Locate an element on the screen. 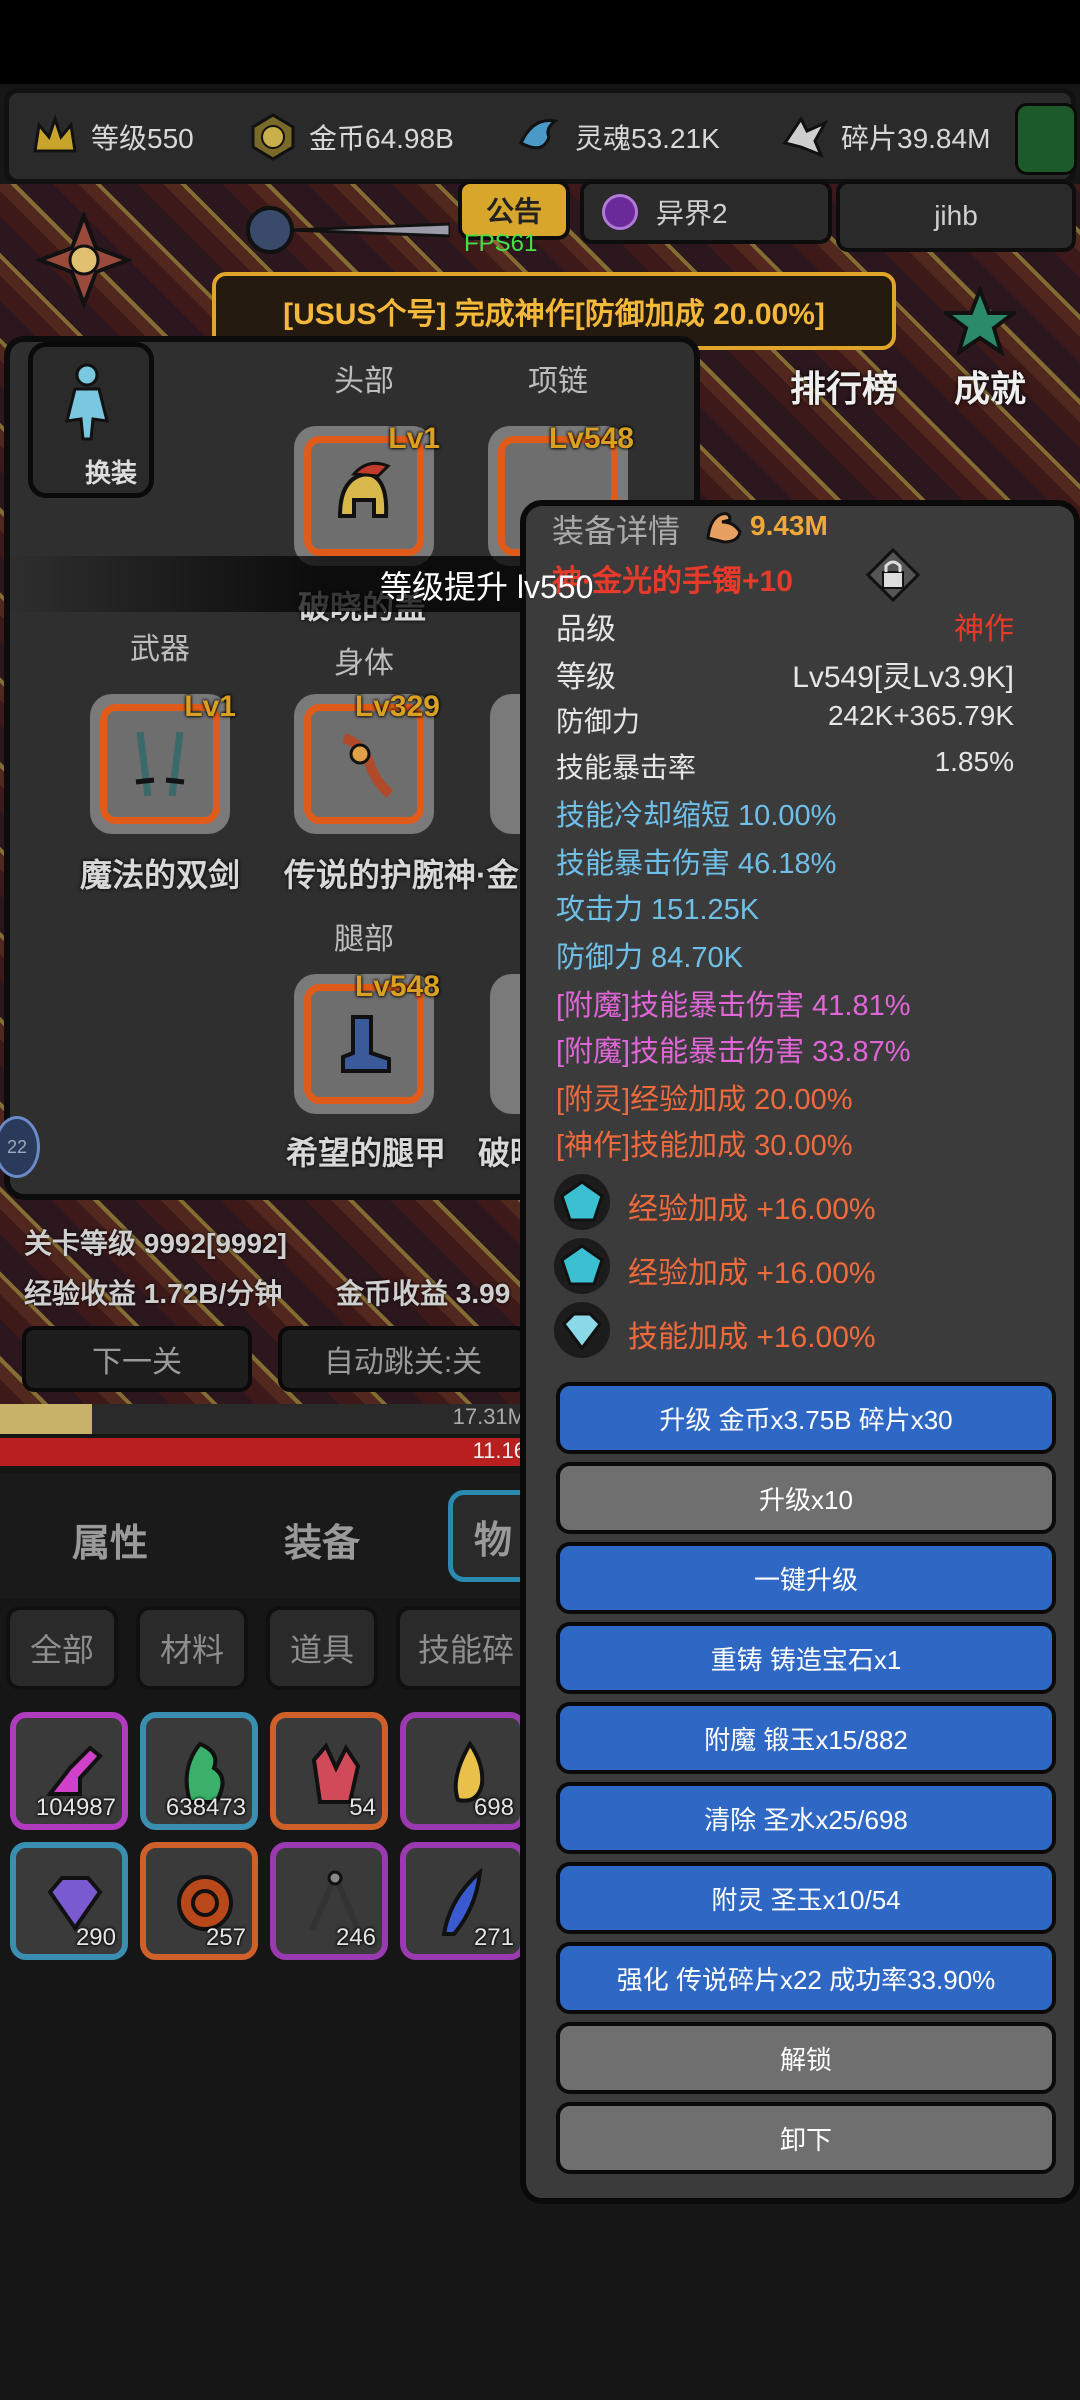  leaf-menu-icon is located at coordinates (1046, 139).